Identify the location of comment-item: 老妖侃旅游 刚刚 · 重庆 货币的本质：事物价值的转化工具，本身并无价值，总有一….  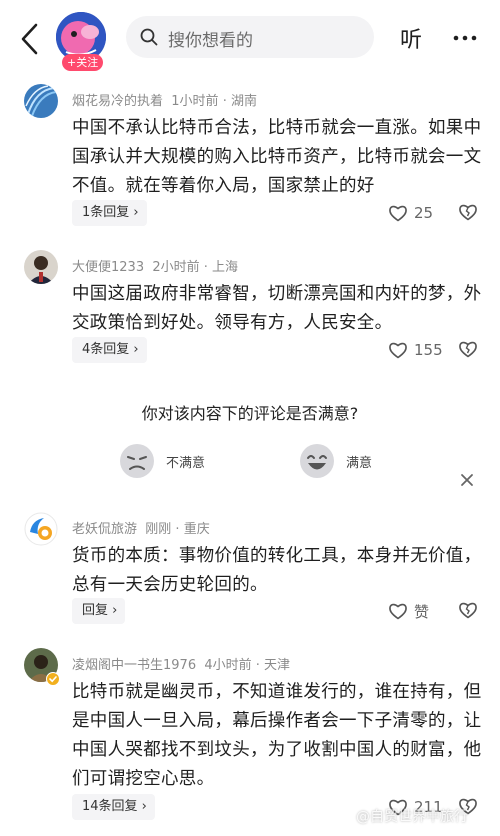
(250, 572).